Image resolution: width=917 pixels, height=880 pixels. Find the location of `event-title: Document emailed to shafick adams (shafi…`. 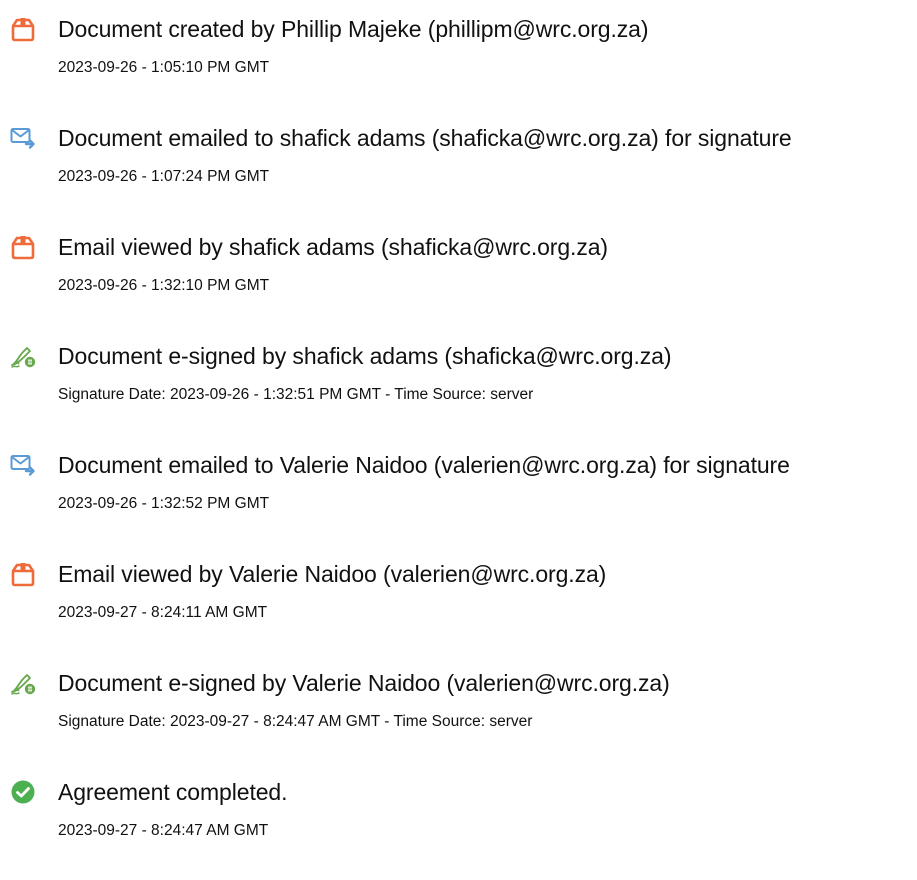

event-title: Document emailed to shafick adams (shafi… is located at coordinates (425, 138).